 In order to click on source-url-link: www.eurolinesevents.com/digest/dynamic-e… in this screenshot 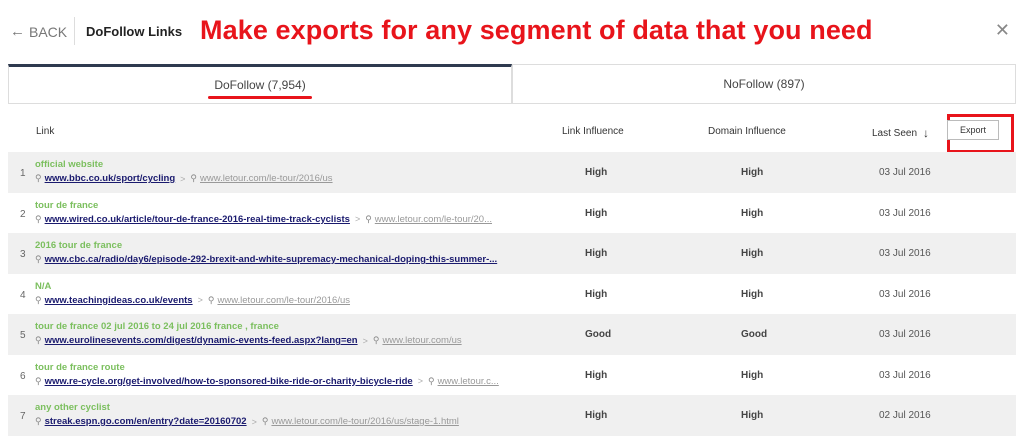, I will do `click(201, 340)`.